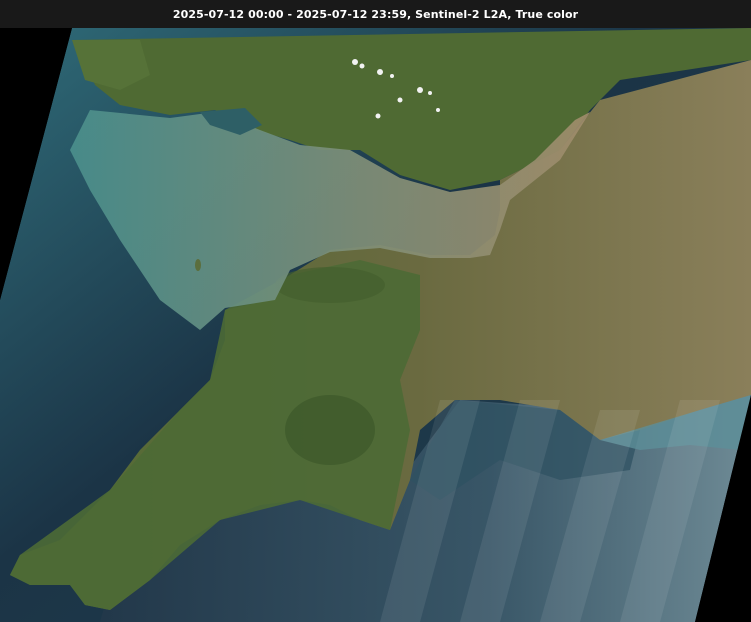 This screenshot has height=622, width=751. What do you see at coordinates (330, 430) in the screenshot?
I see `dartmoor` at bounding box center [330, 430].